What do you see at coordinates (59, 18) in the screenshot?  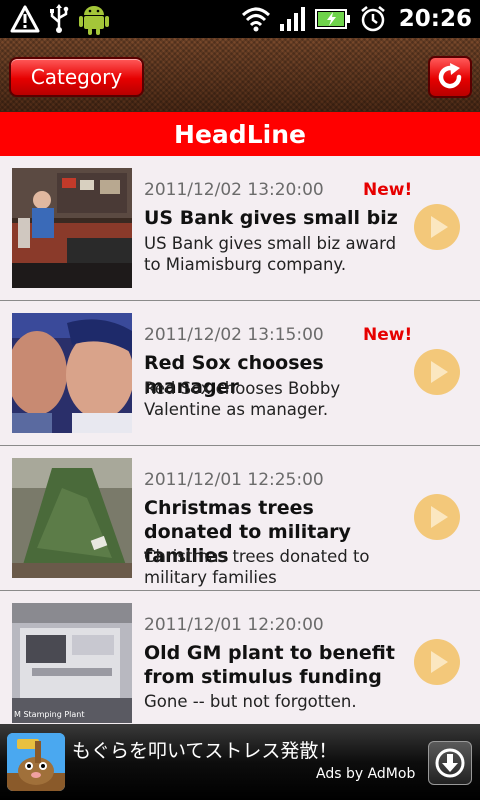 I see `usb-icon` at bounding box center [59, 18].